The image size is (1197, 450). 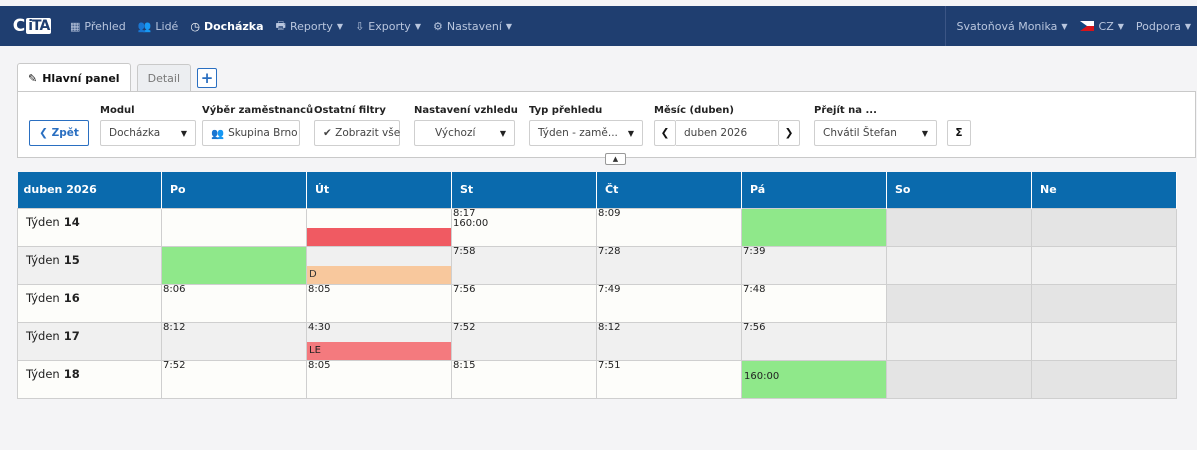 What do you see at coordinates (669, 265) in the screenshot?
I see `day-cell: 7:28` at bounding box center [669, 265].